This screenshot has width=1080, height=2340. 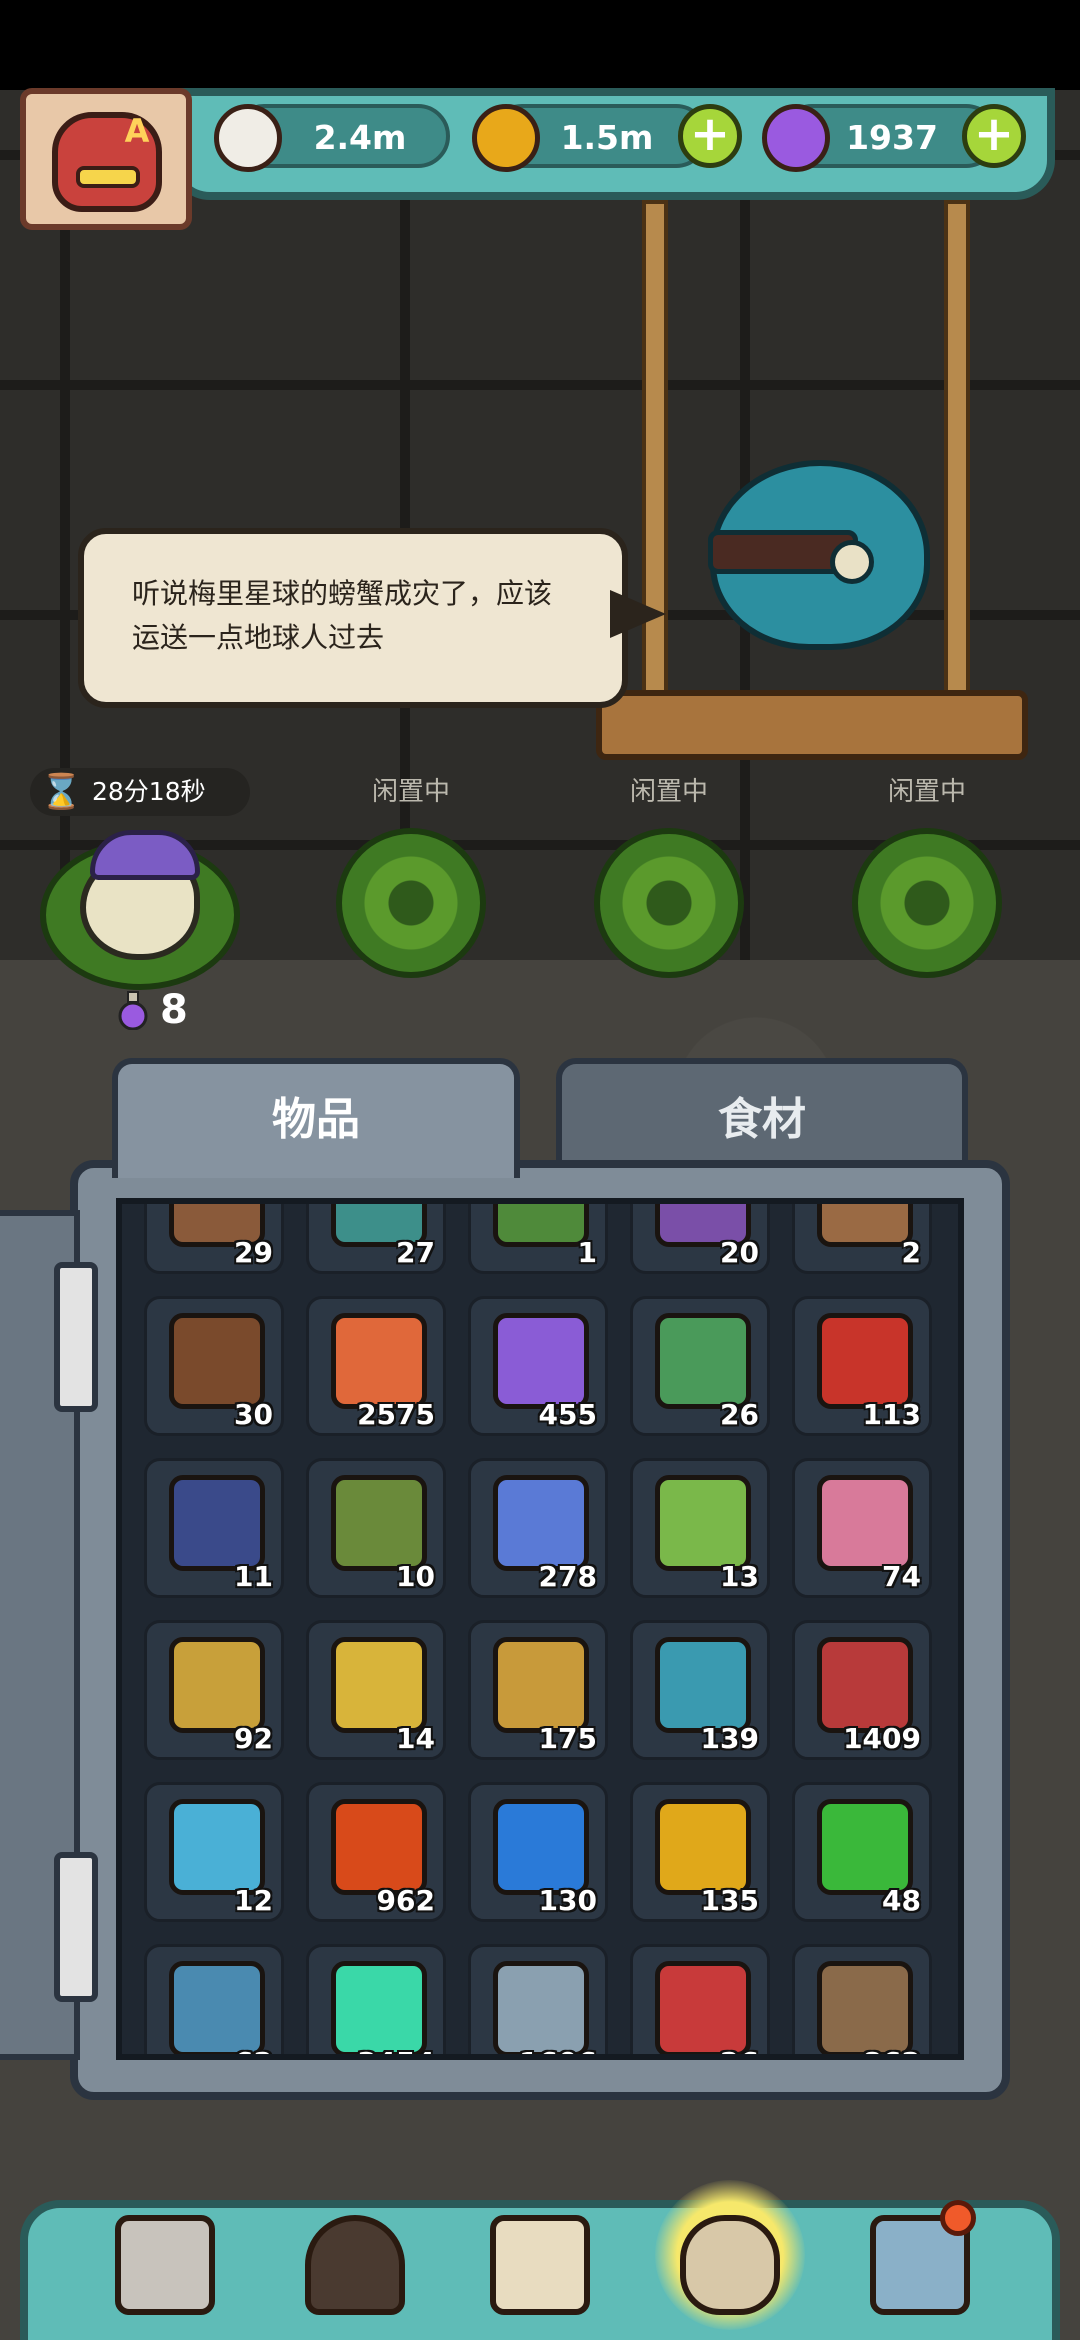 I want to click on tail-rope-icon, so click(x=865, y=2007).